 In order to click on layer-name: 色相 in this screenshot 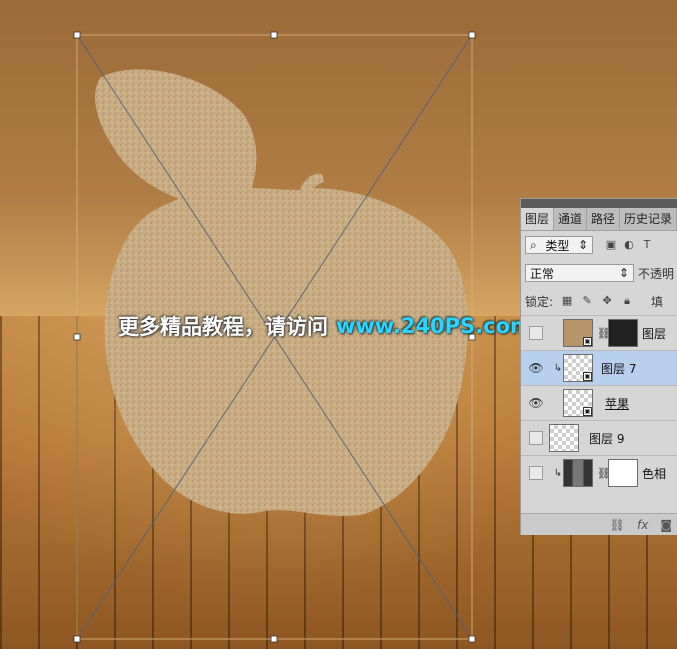, I will do `click(654, 473)`.